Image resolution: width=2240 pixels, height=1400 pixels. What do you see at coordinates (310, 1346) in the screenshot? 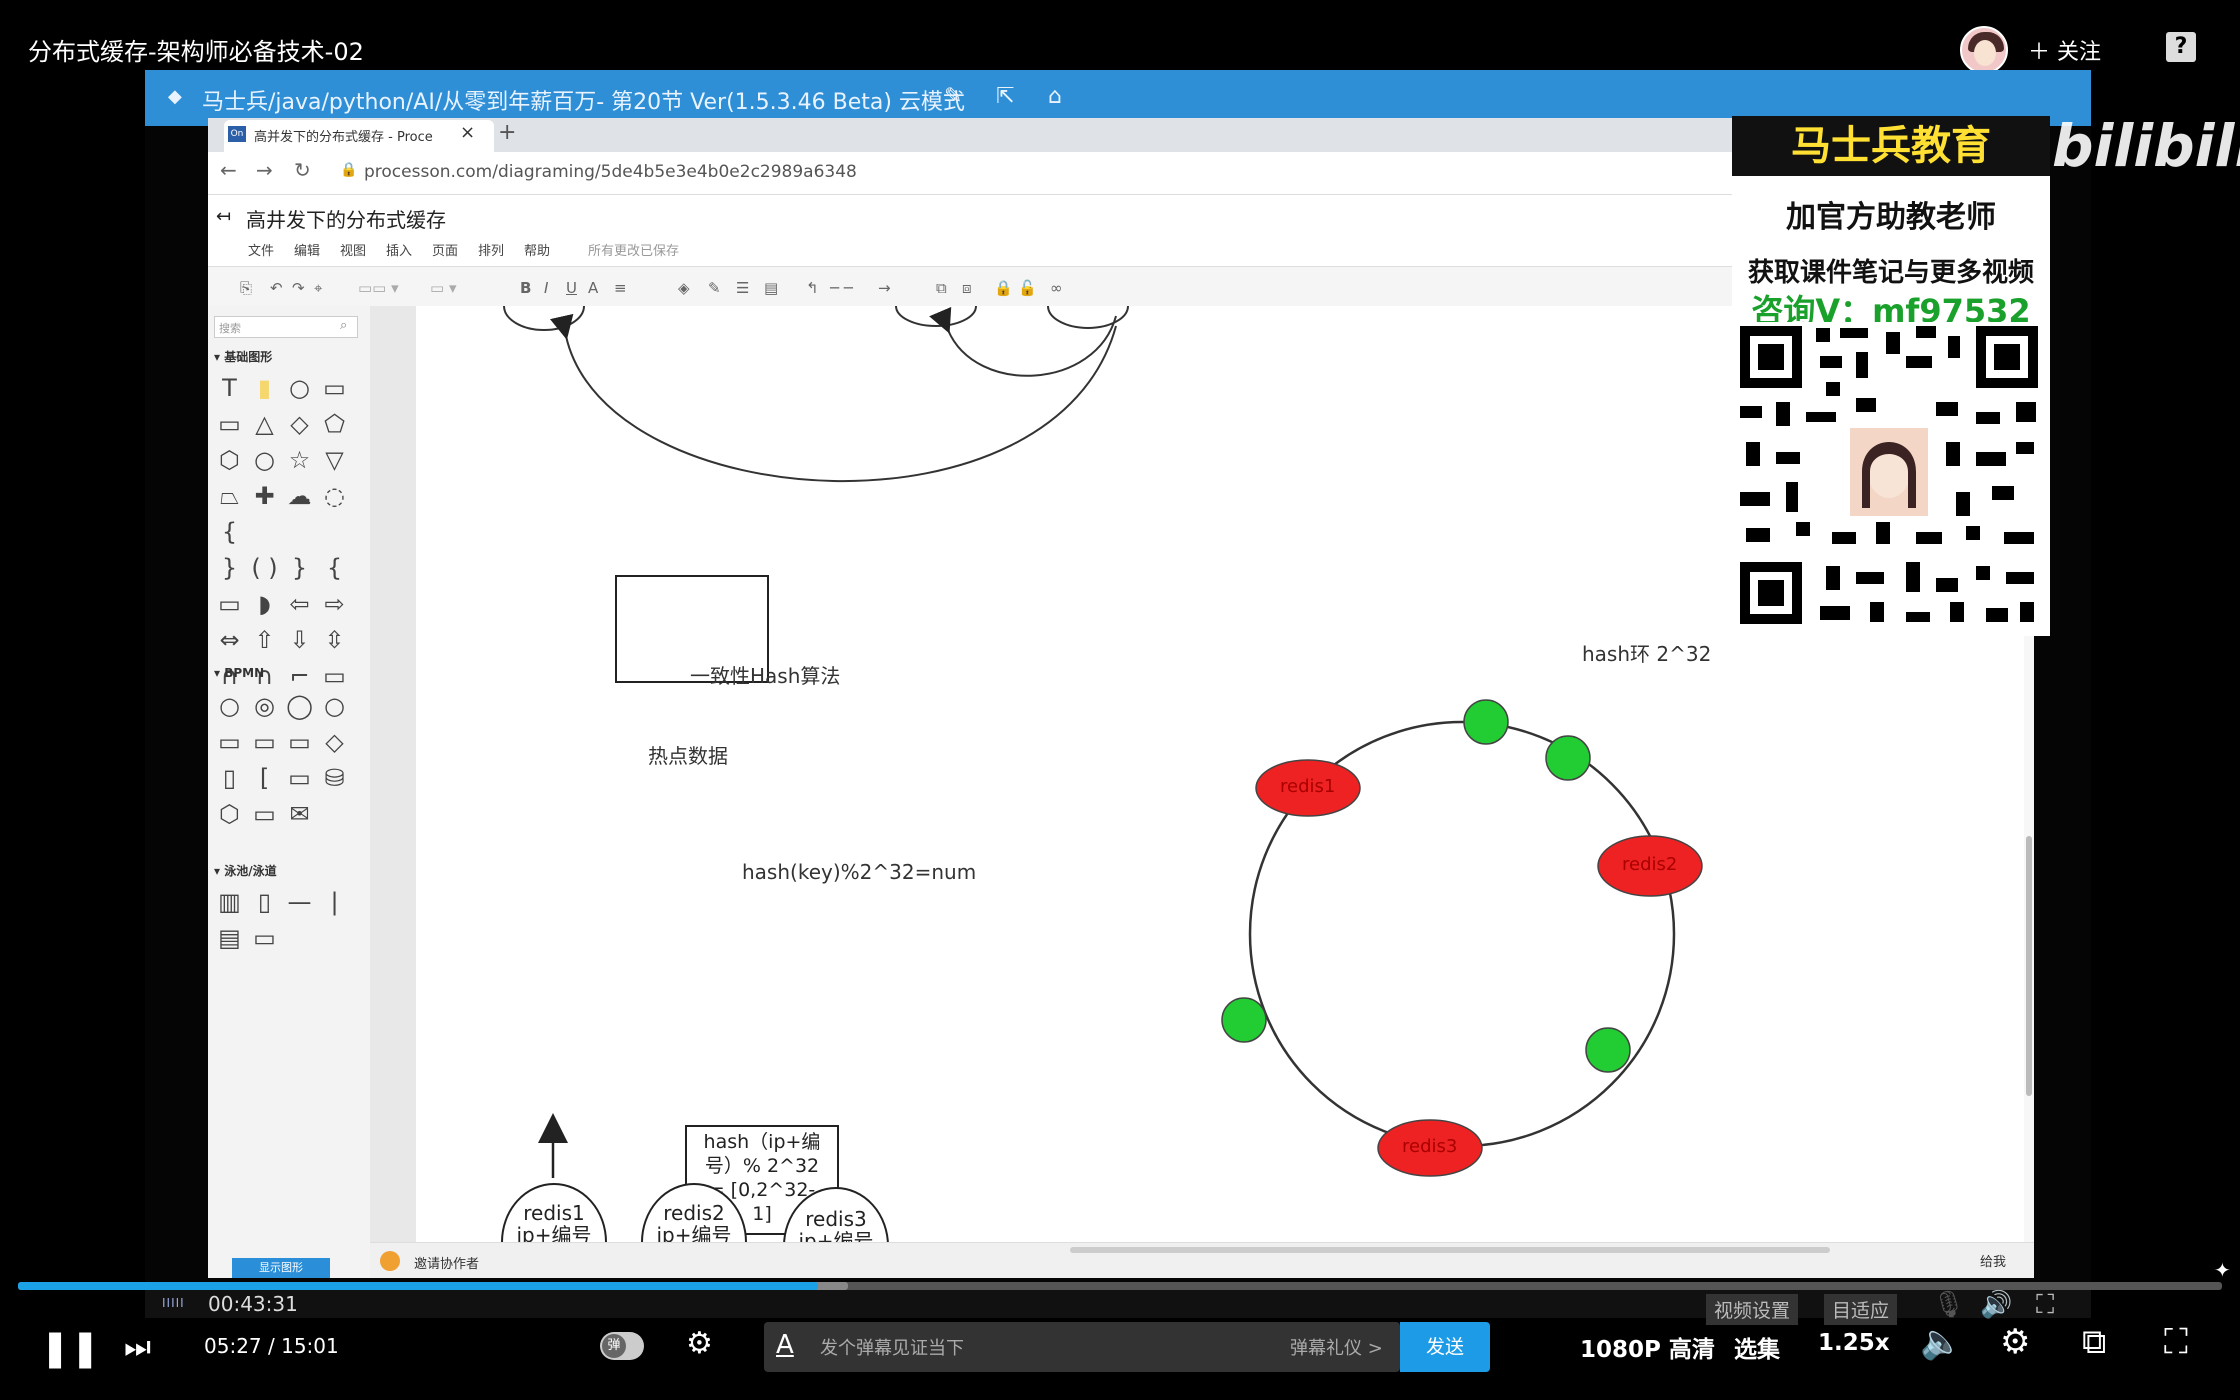
I see `total-time: 15:01` at bounding box center [310, 1346].